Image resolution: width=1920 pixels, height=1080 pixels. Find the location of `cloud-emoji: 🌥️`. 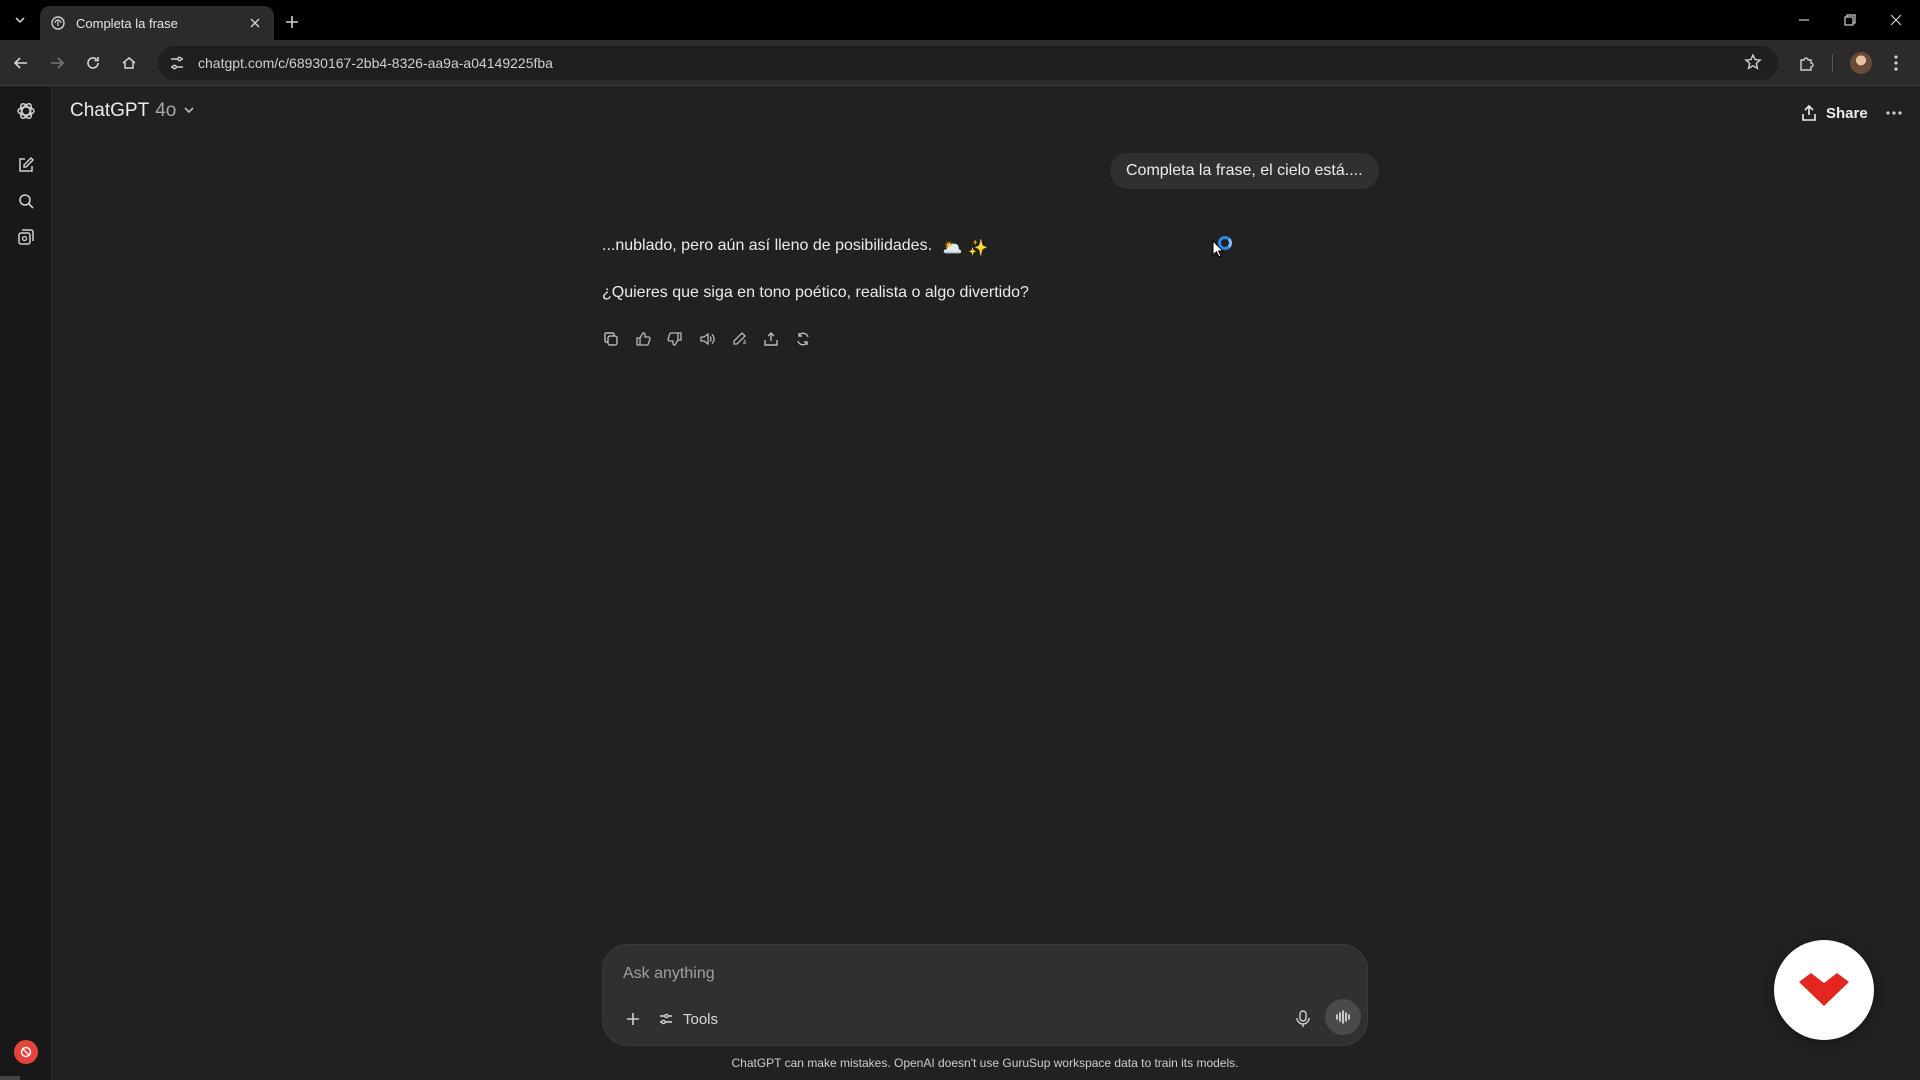

cloud-emoji: 🌥️ is located at coordinates (952, 248).